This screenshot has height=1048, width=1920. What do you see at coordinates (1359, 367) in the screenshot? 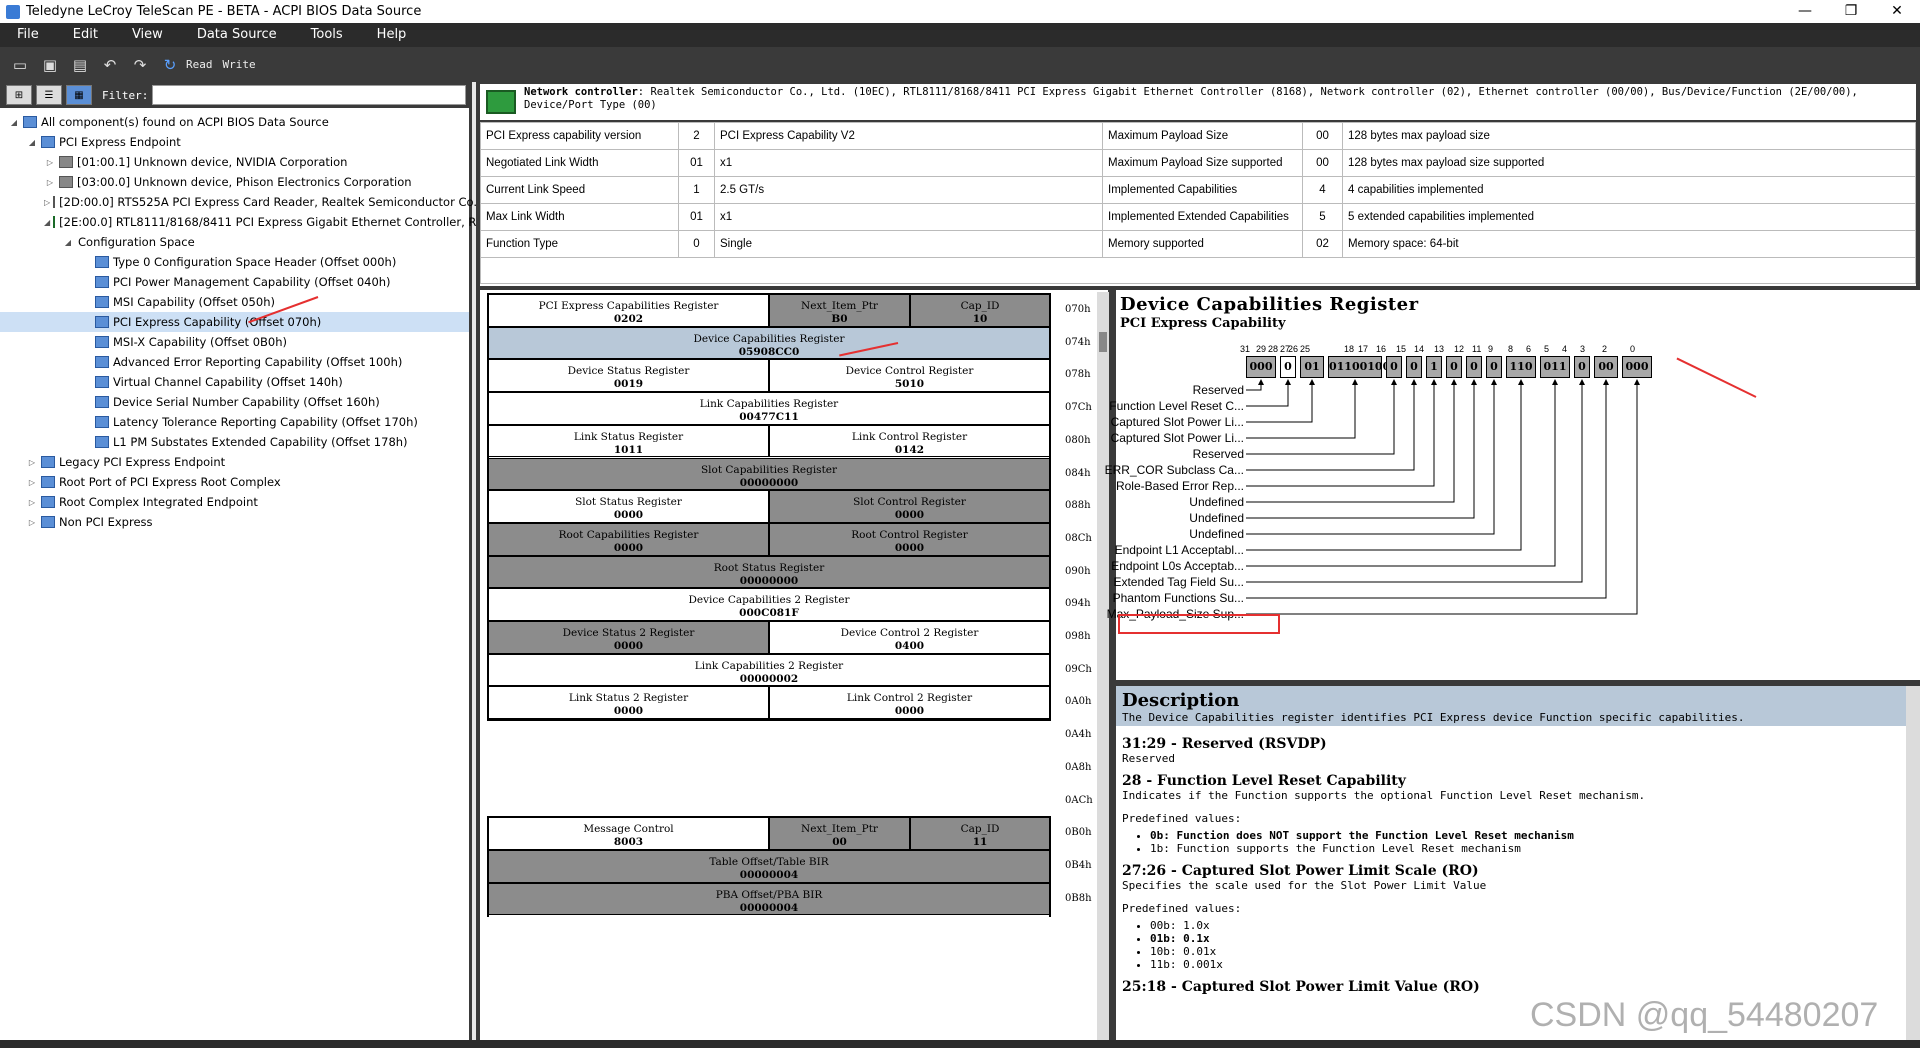
I see `bit-field-value: 01100100` at bounding box center [1359, 367].